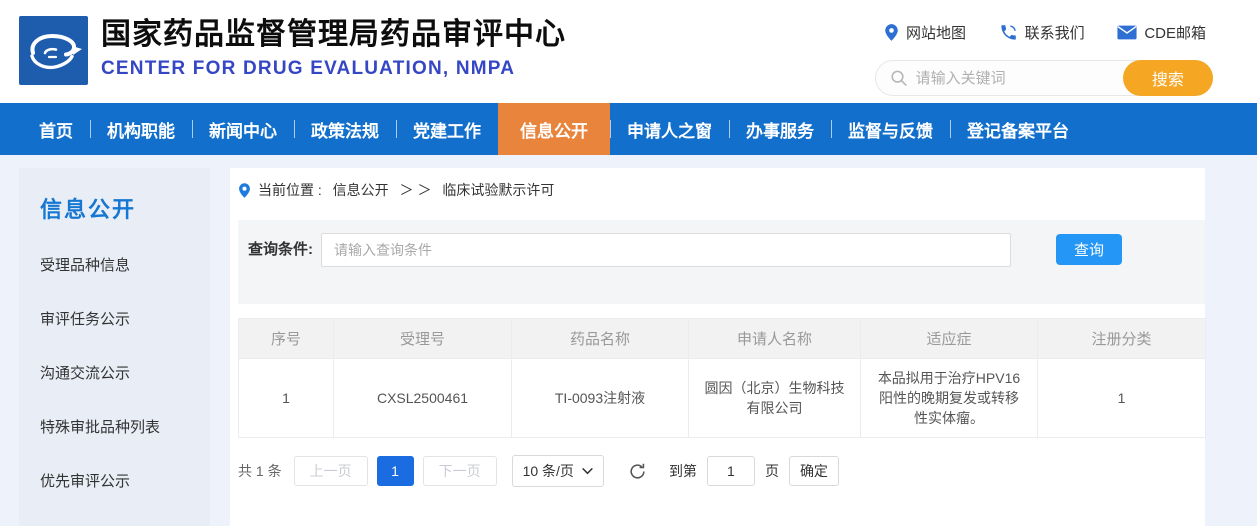 Image resolution: width=1257 pixels, height=526 pixels. I want to click on cell-index: 1, so click(286, 398).